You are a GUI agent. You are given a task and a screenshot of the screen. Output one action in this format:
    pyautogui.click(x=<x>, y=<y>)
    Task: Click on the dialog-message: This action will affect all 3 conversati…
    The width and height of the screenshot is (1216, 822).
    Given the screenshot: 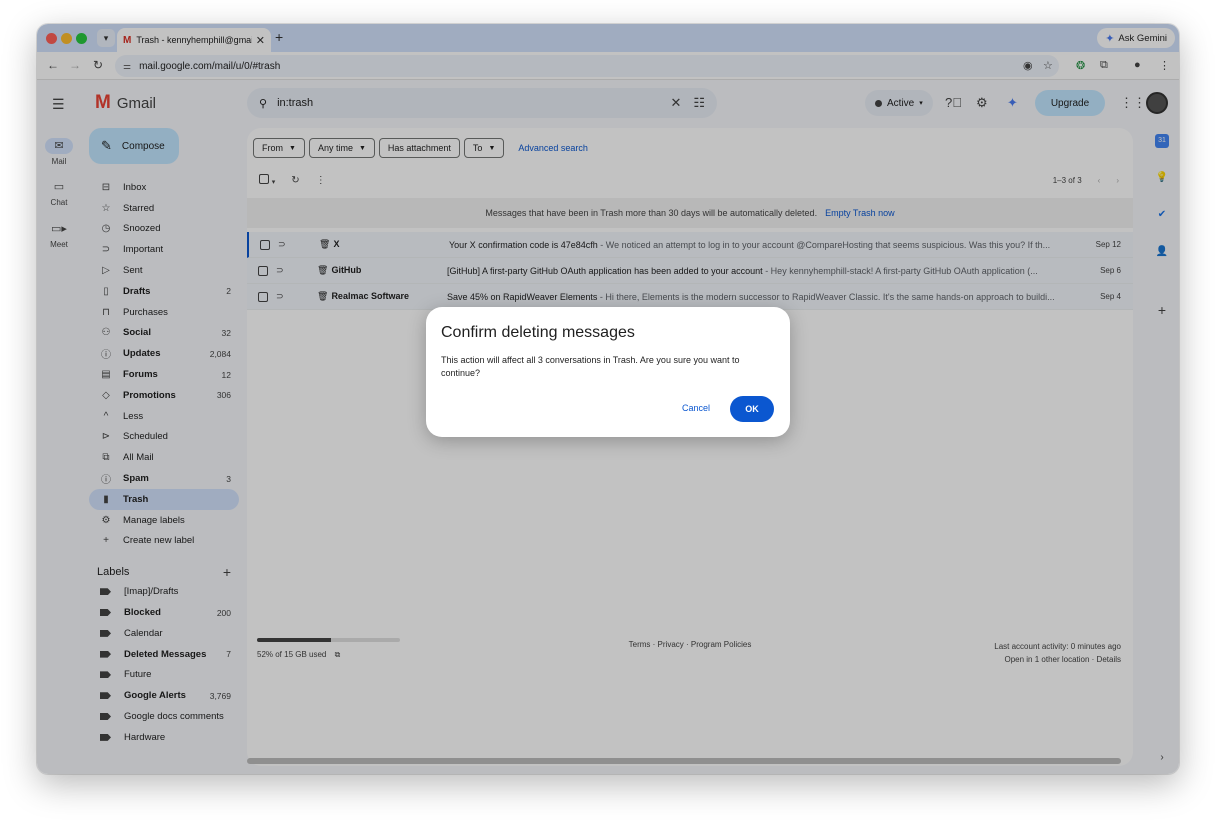 What is the action you would take?
    pyautogui.click(x=590, y=366)
    